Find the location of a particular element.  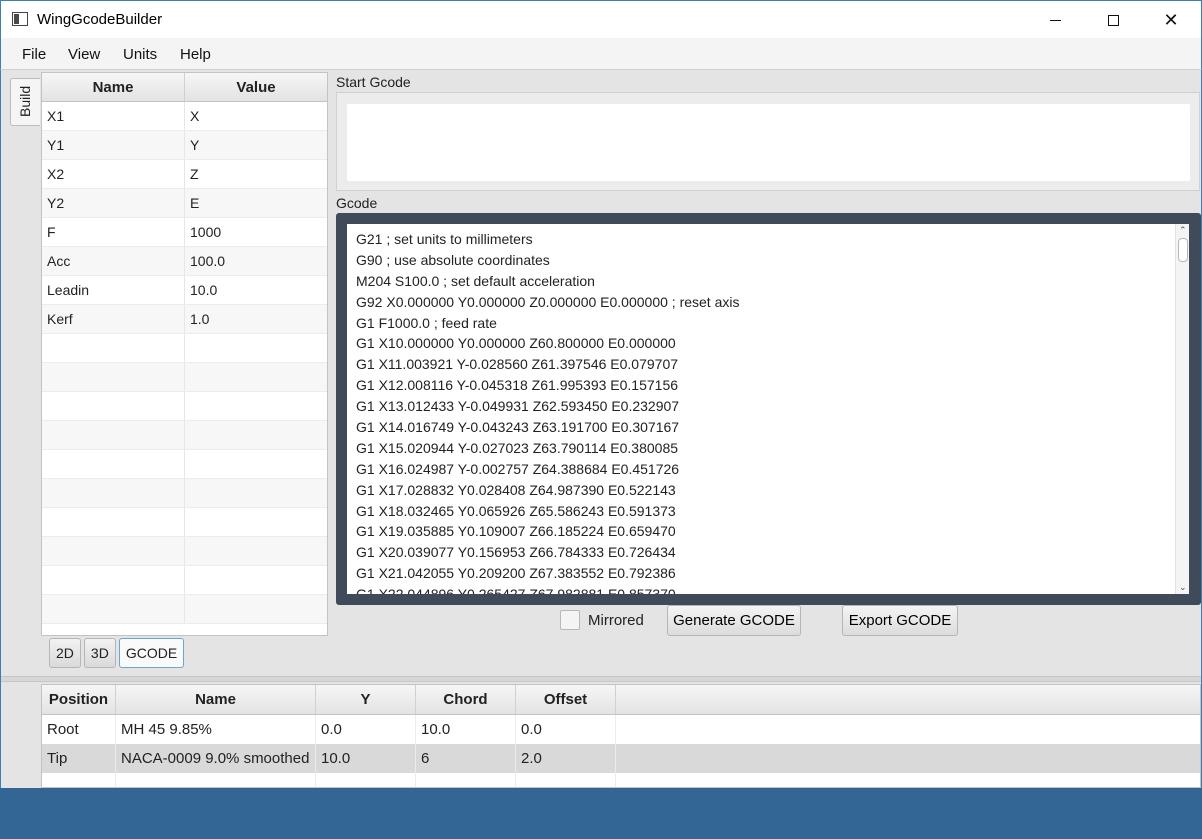

menu-help: Help is located at coordinates (195, 54).